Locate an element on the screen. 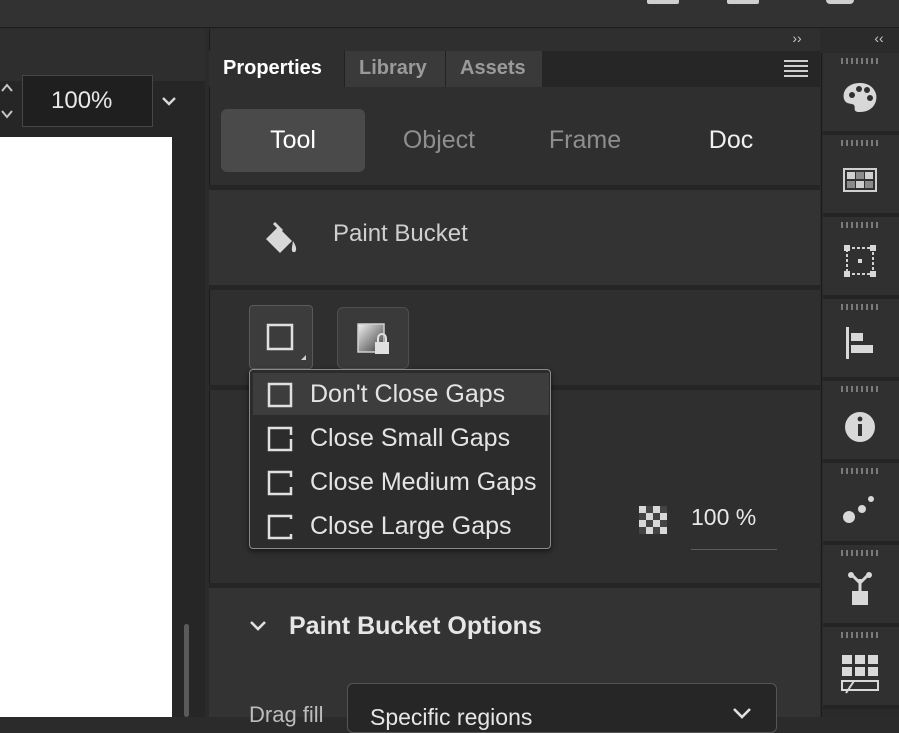 The image size is (899, 733). layout-icon is located at coordinates (663, 2).